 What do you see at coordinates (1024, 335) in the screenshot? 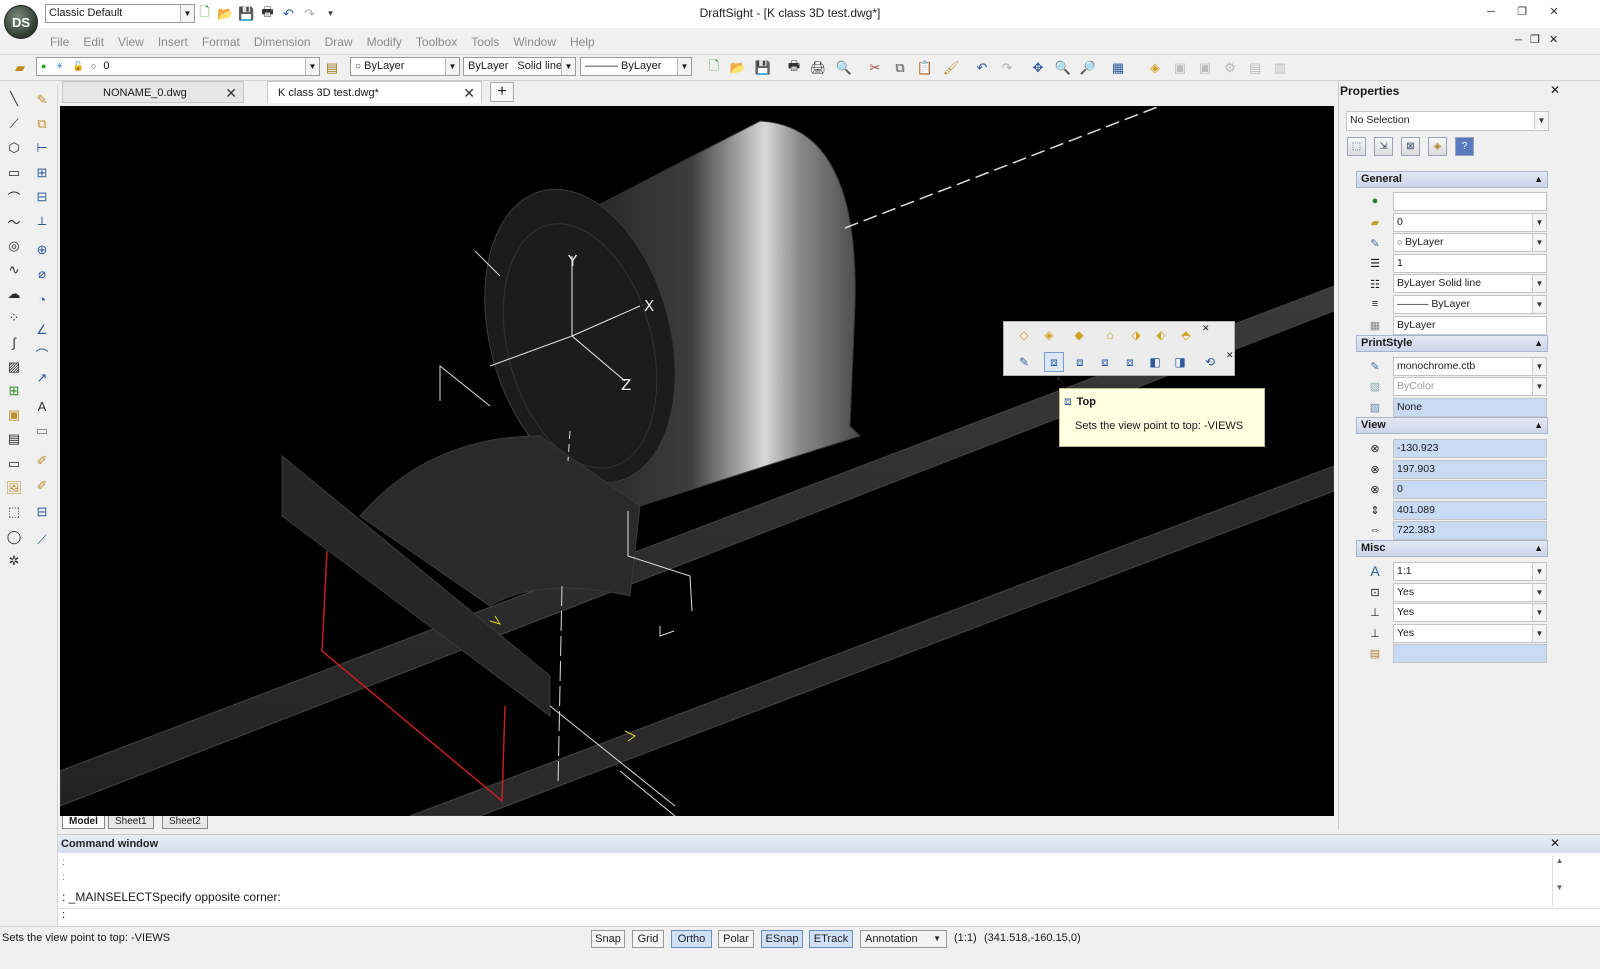
I see `ucs-icon: ◇` at bounding box center [1024, 335].